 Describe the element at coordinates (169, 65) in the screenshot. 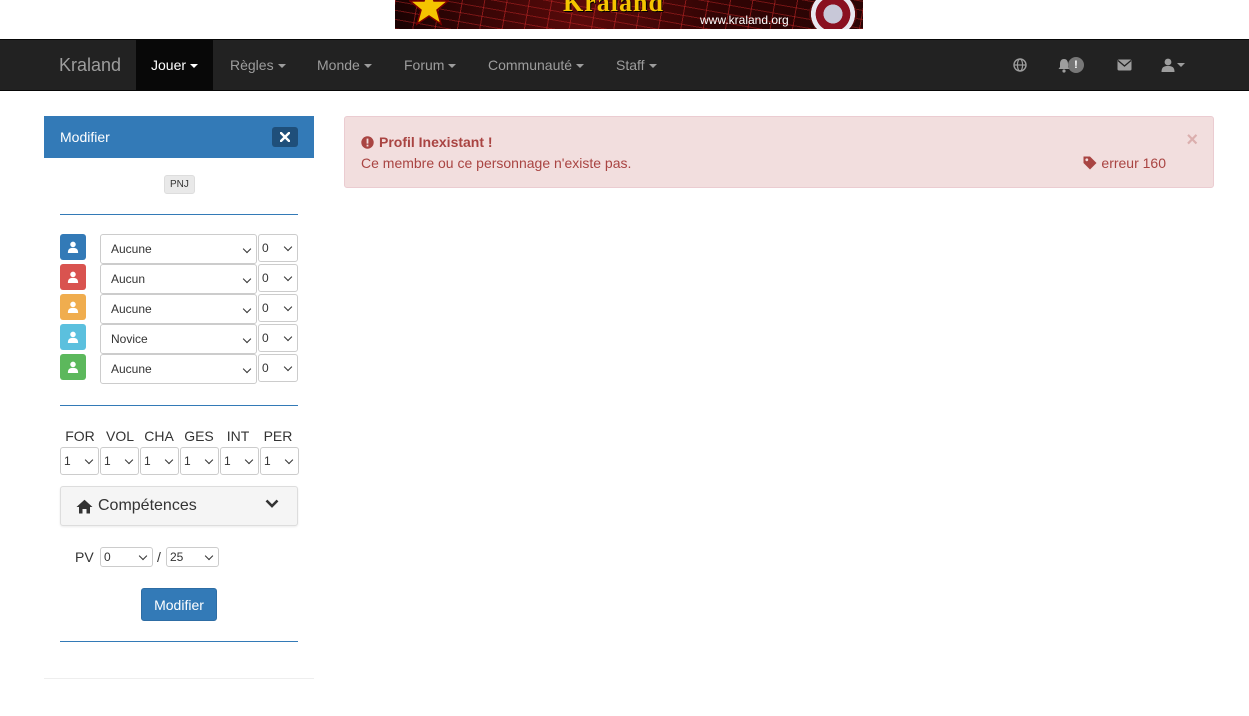

I see `nav-label: Jouer` at that location.